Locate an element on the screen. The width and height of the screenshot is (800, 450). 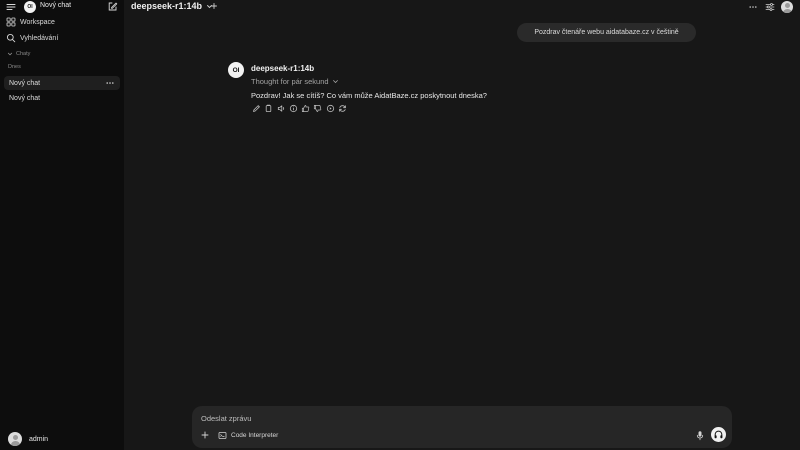
sidebar-item-search: Vyhledávání is located at coordinates (32, 38).